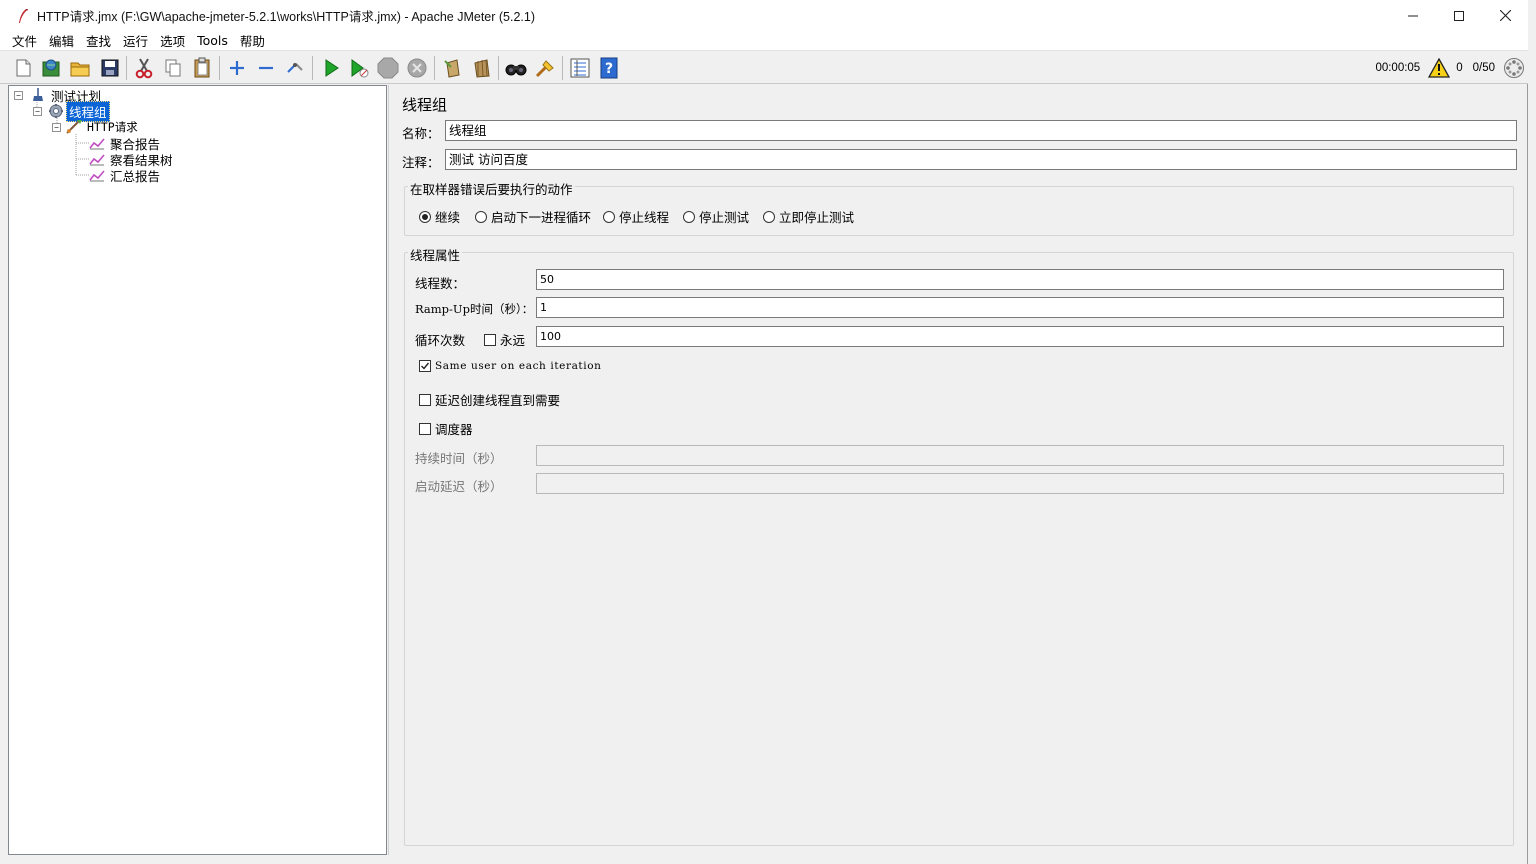 Image resolution: width=1536 pixels, height=864 pixels. I want to click on cut-icon, so click(144, 68).